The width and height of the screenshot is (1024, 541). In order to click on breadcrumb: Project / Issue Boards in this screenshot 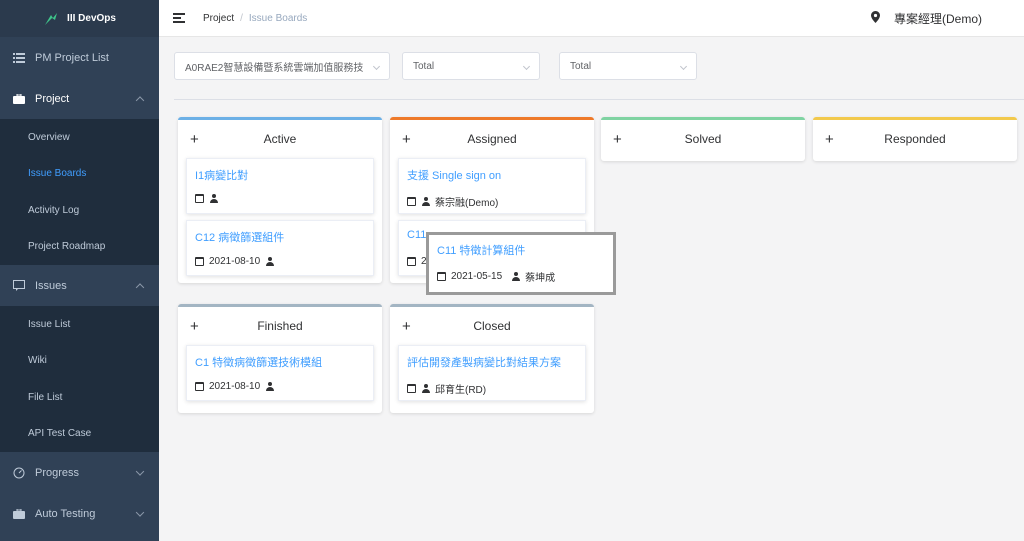, I will do `click(255, 18)`.